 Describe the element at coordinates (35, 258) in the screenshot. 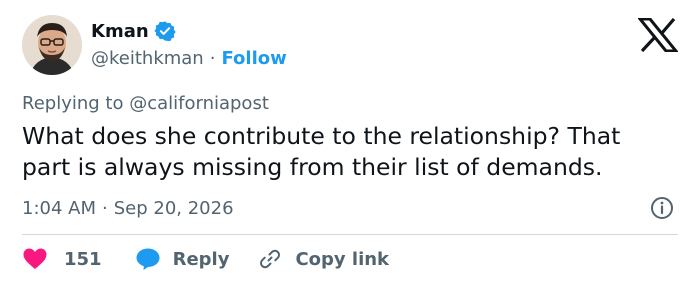

I see `heart-icon` at that location.